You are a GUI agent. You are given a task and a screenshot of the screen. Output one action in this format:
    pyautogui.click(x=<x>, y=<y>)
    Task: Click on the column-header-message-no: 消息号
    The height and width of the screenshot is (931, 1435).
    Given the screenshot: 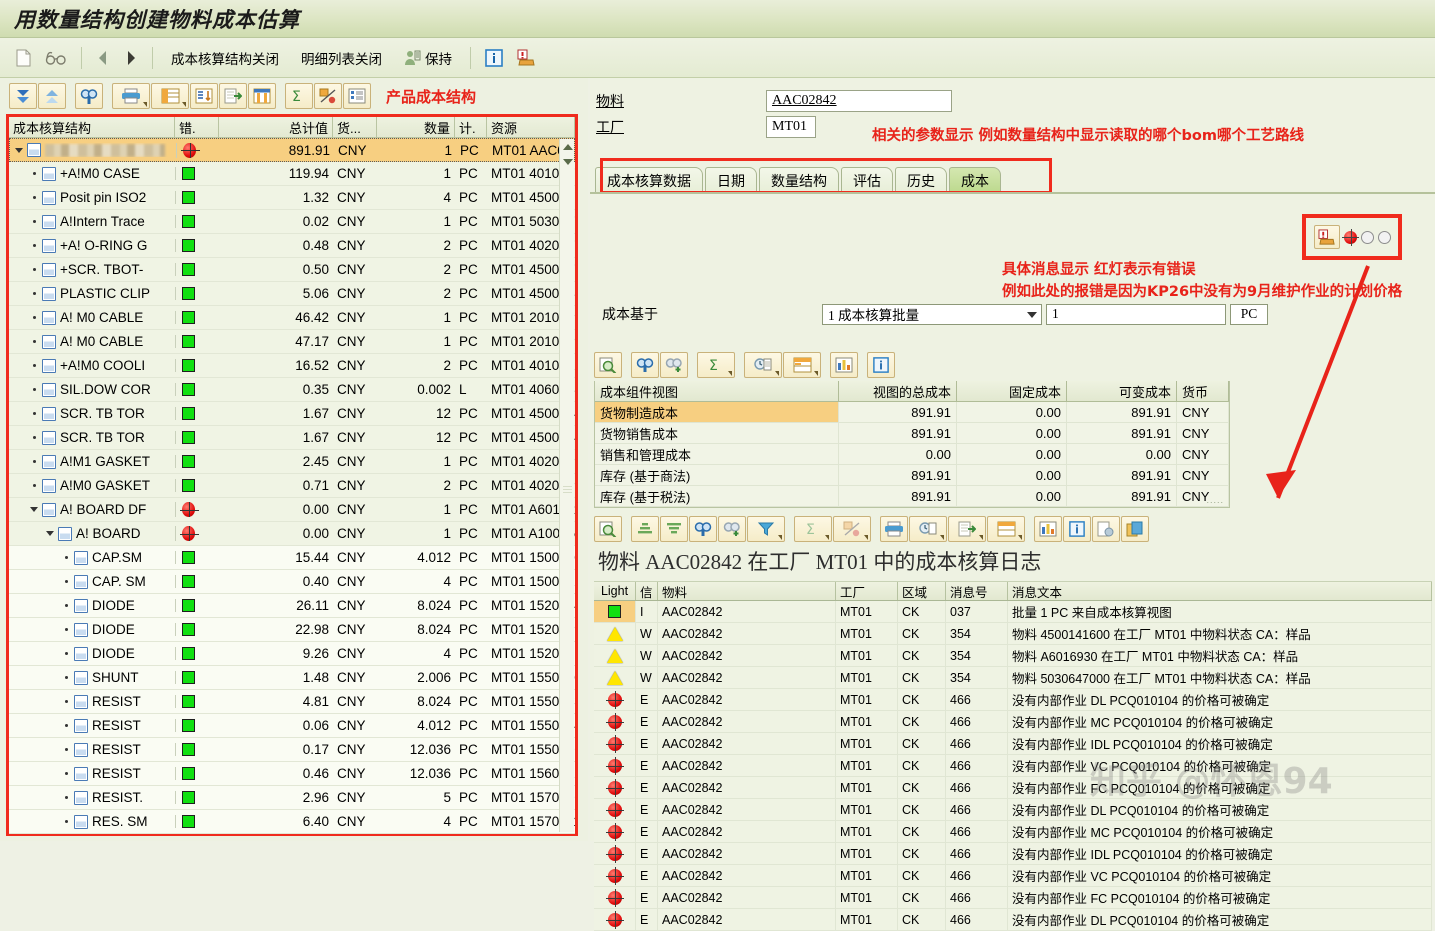 What is the action you would take?
    pyautogui.click(x=977, y=591)
    